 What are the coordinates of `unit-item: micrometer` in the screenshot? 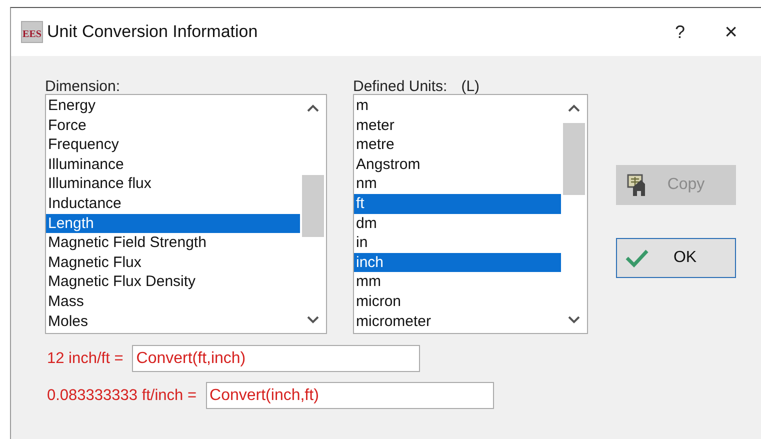 It's located at (457, 322).